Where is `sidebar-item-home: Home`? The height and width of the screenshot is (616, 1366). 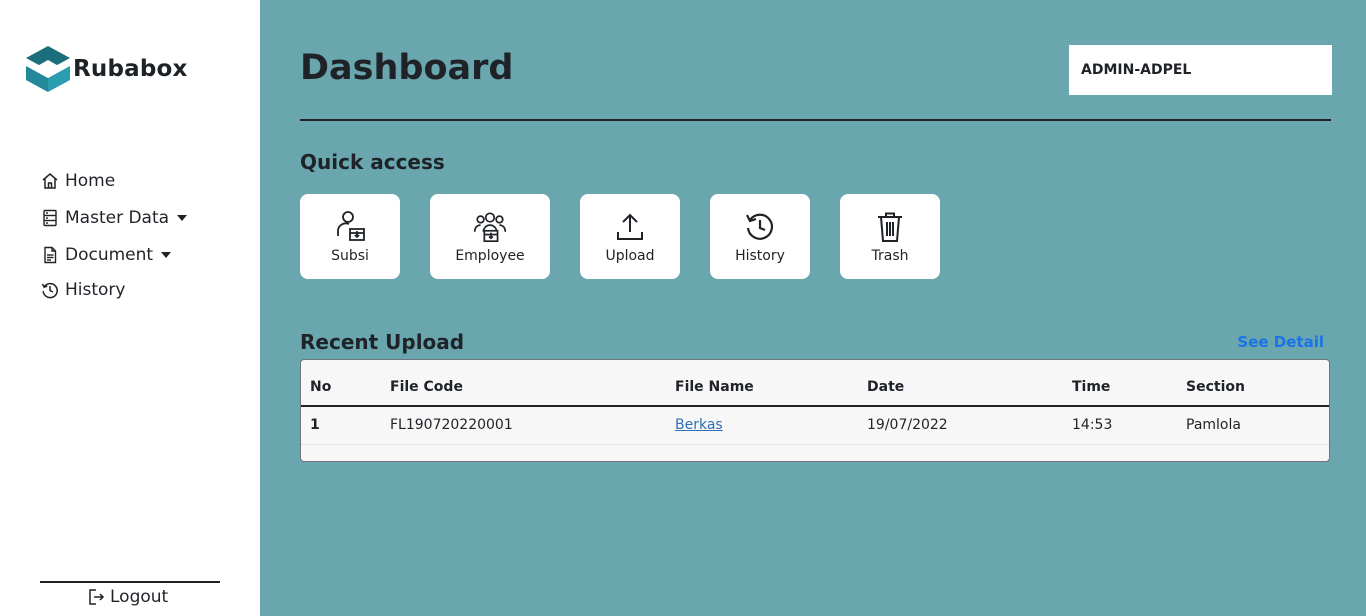
sidebar-item-home: Home is located at coordinates (113, 180).